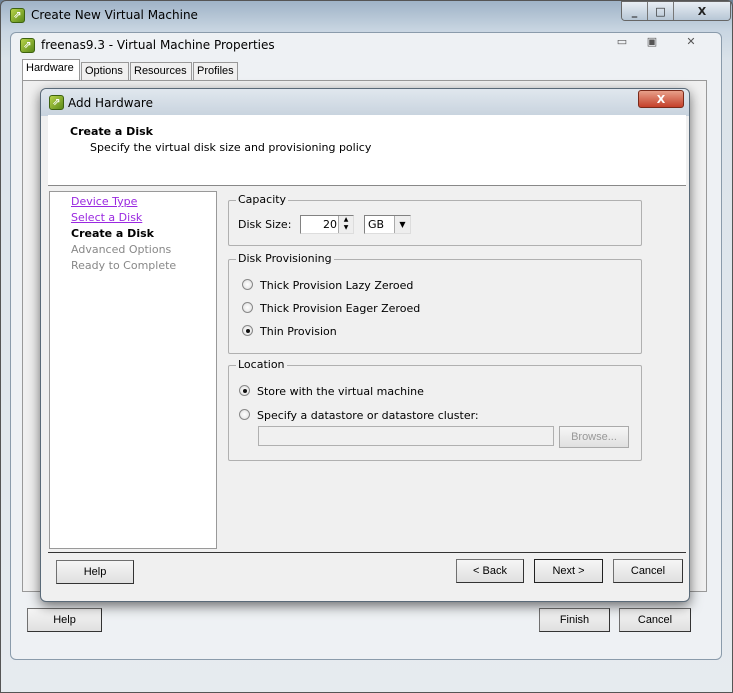  What do you see at coordinates (661, 11) in the screenshot?
I see `maximize-button: □` at bounding box center [661, 11].